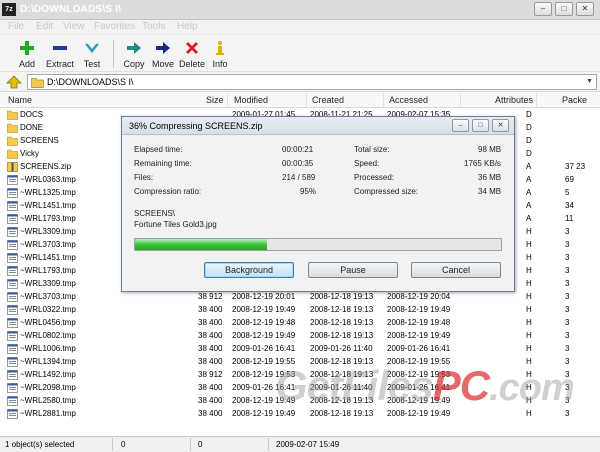 The image size is (600, 452). I want to click on col-accessed: Accessed, so click(408, 100).